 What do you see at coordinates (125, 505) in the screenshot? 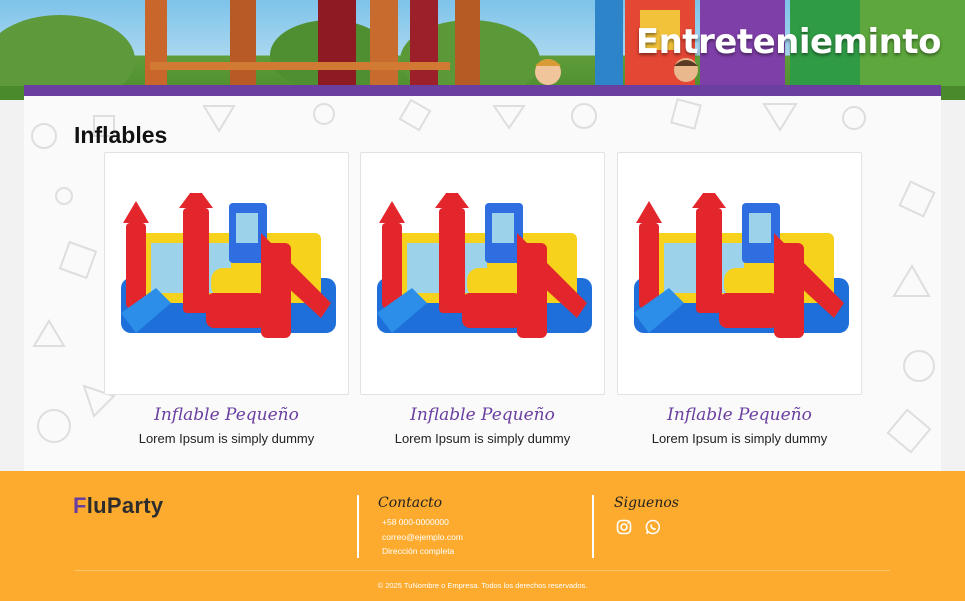
I see `logo-text: luParty` at bounding box center [125, 505].